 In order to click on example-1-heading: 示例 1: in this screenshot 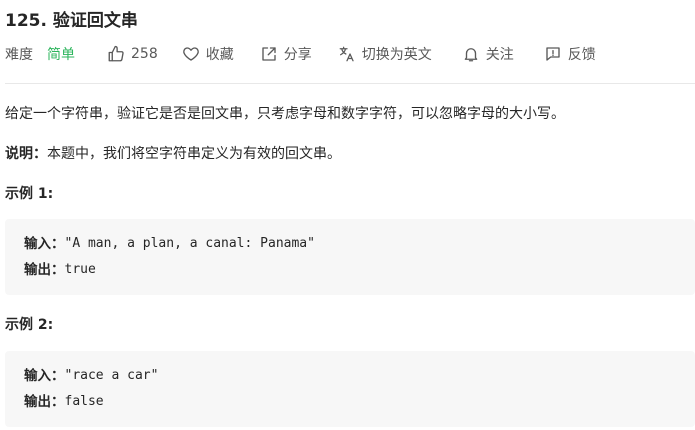, I will do `click(29, 194)`.